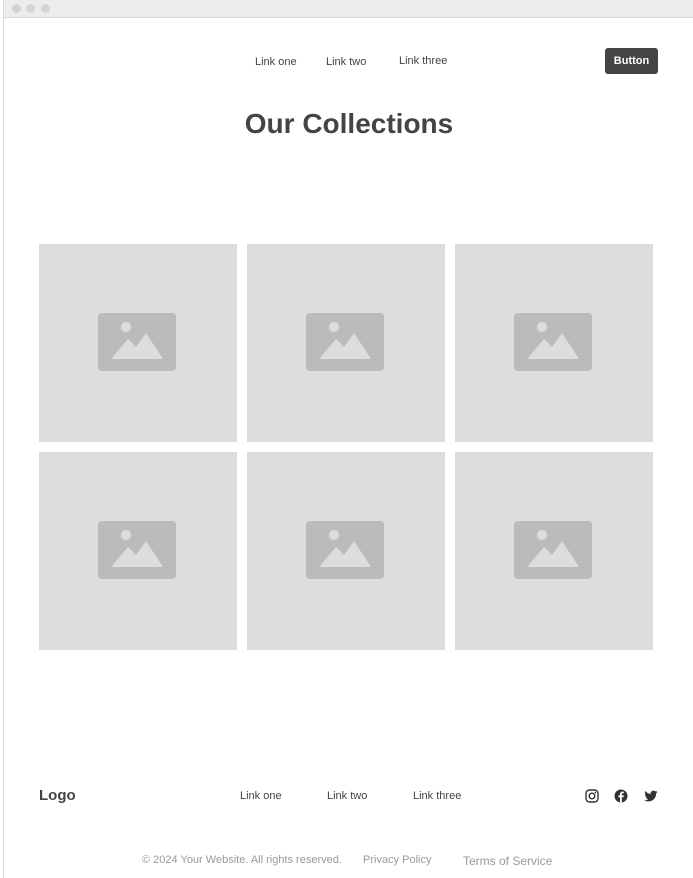 The image size is (693, 878). I want to click on window-maximize-dot, so click(45, 8).